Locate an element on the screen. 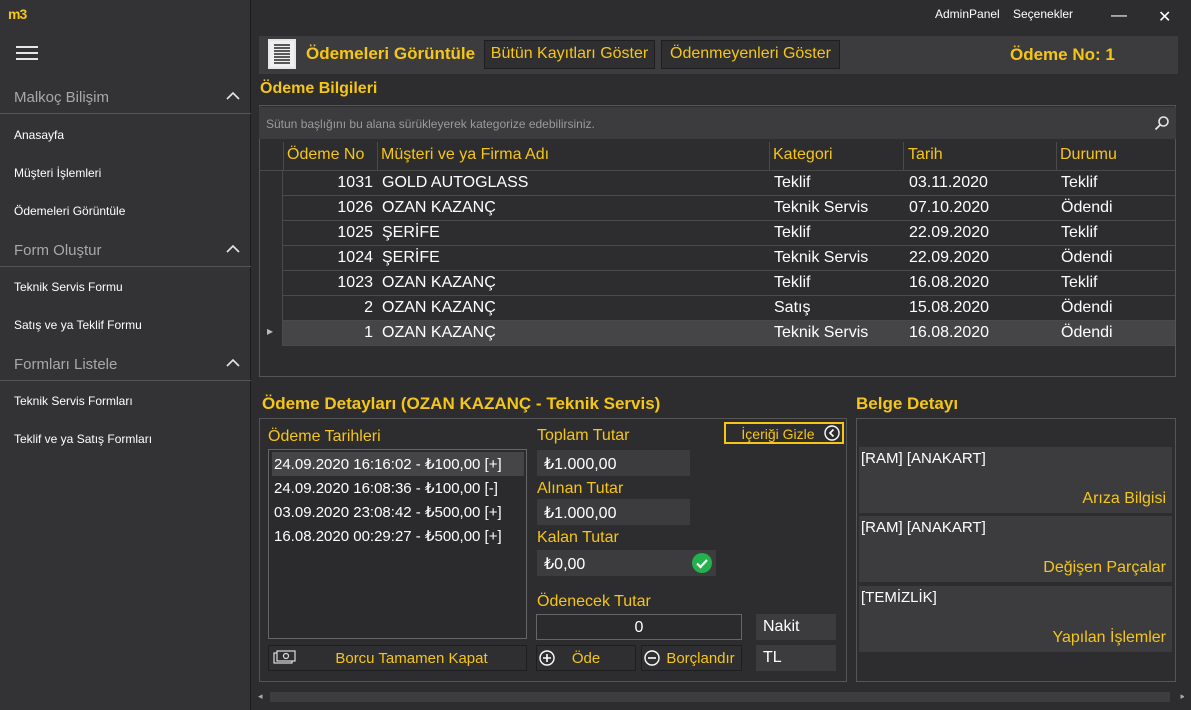 The width and height of the screenshot is (1191, 710). cell-payment-no: 2 is located at coordinates (368, 307).